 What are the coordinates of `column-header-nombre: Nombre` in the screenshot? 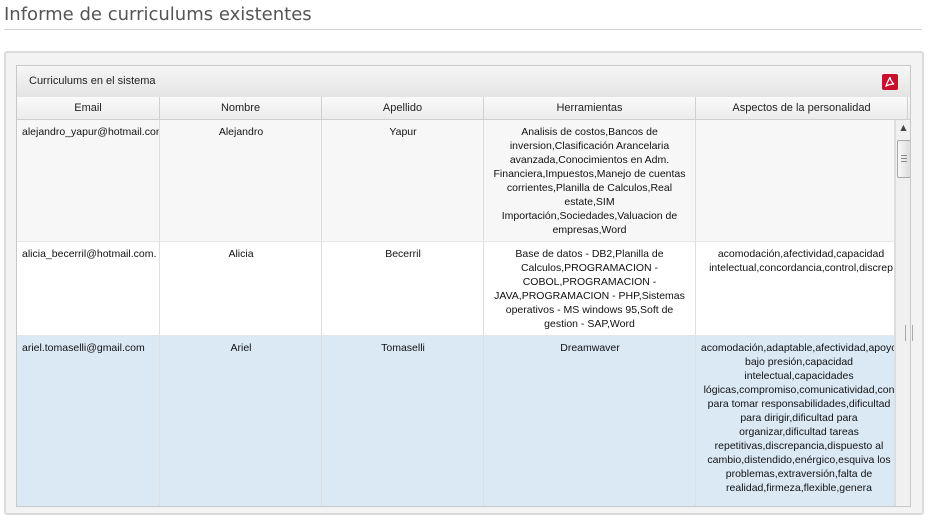 It's located at (241, 108).